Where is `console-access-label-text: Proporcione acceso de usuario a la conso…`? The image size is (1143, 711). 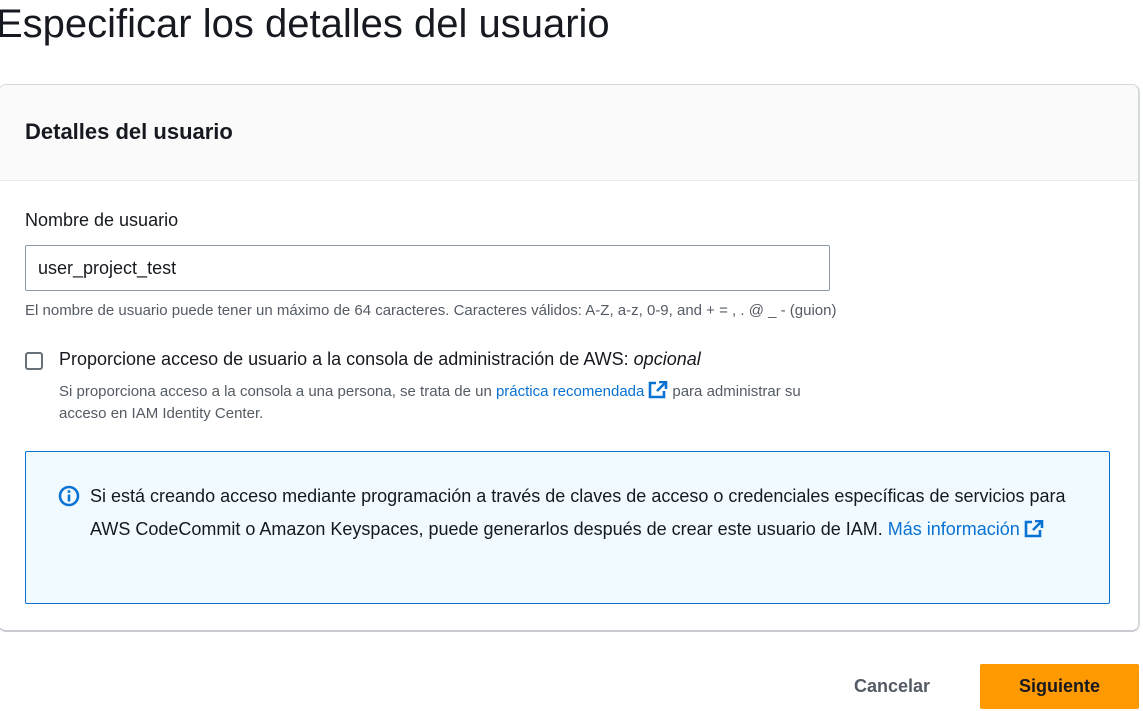 console-access-label-text: Proporcione acceso de usuario a la conso… is located at coordinates (344, 359).